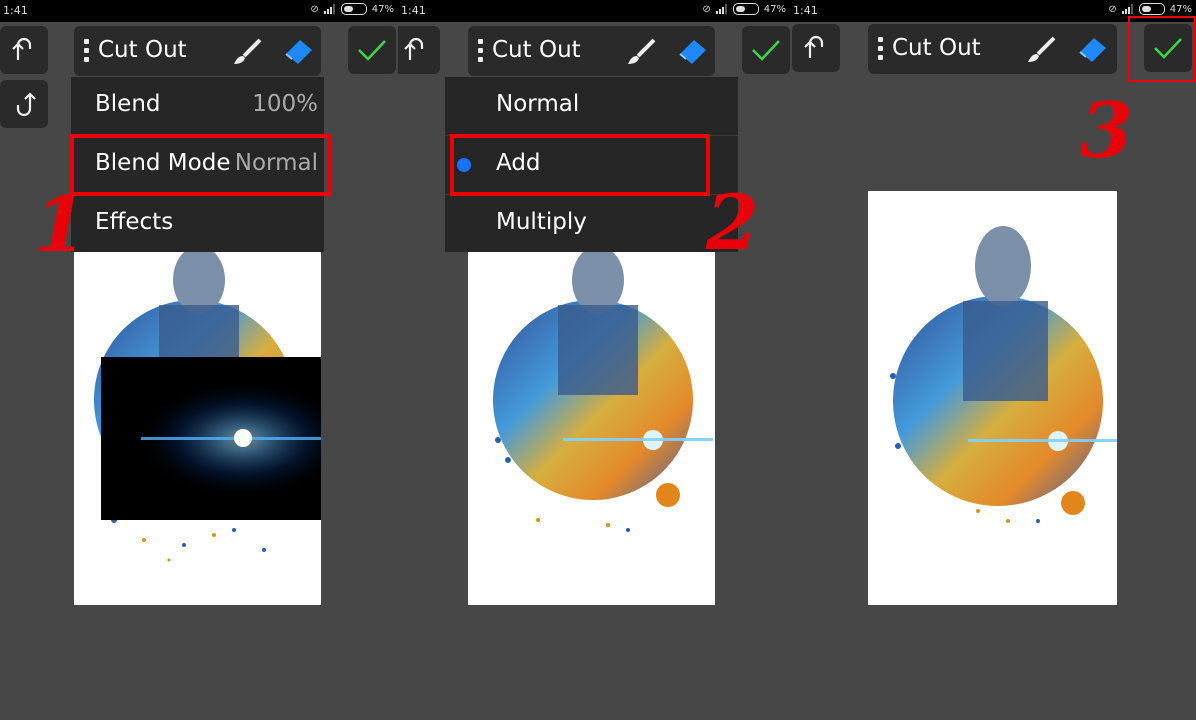  What do you see at coordinates (580, 165) in the screenshot?
I see `highlight-add-option` at bounding box center [580, 165].